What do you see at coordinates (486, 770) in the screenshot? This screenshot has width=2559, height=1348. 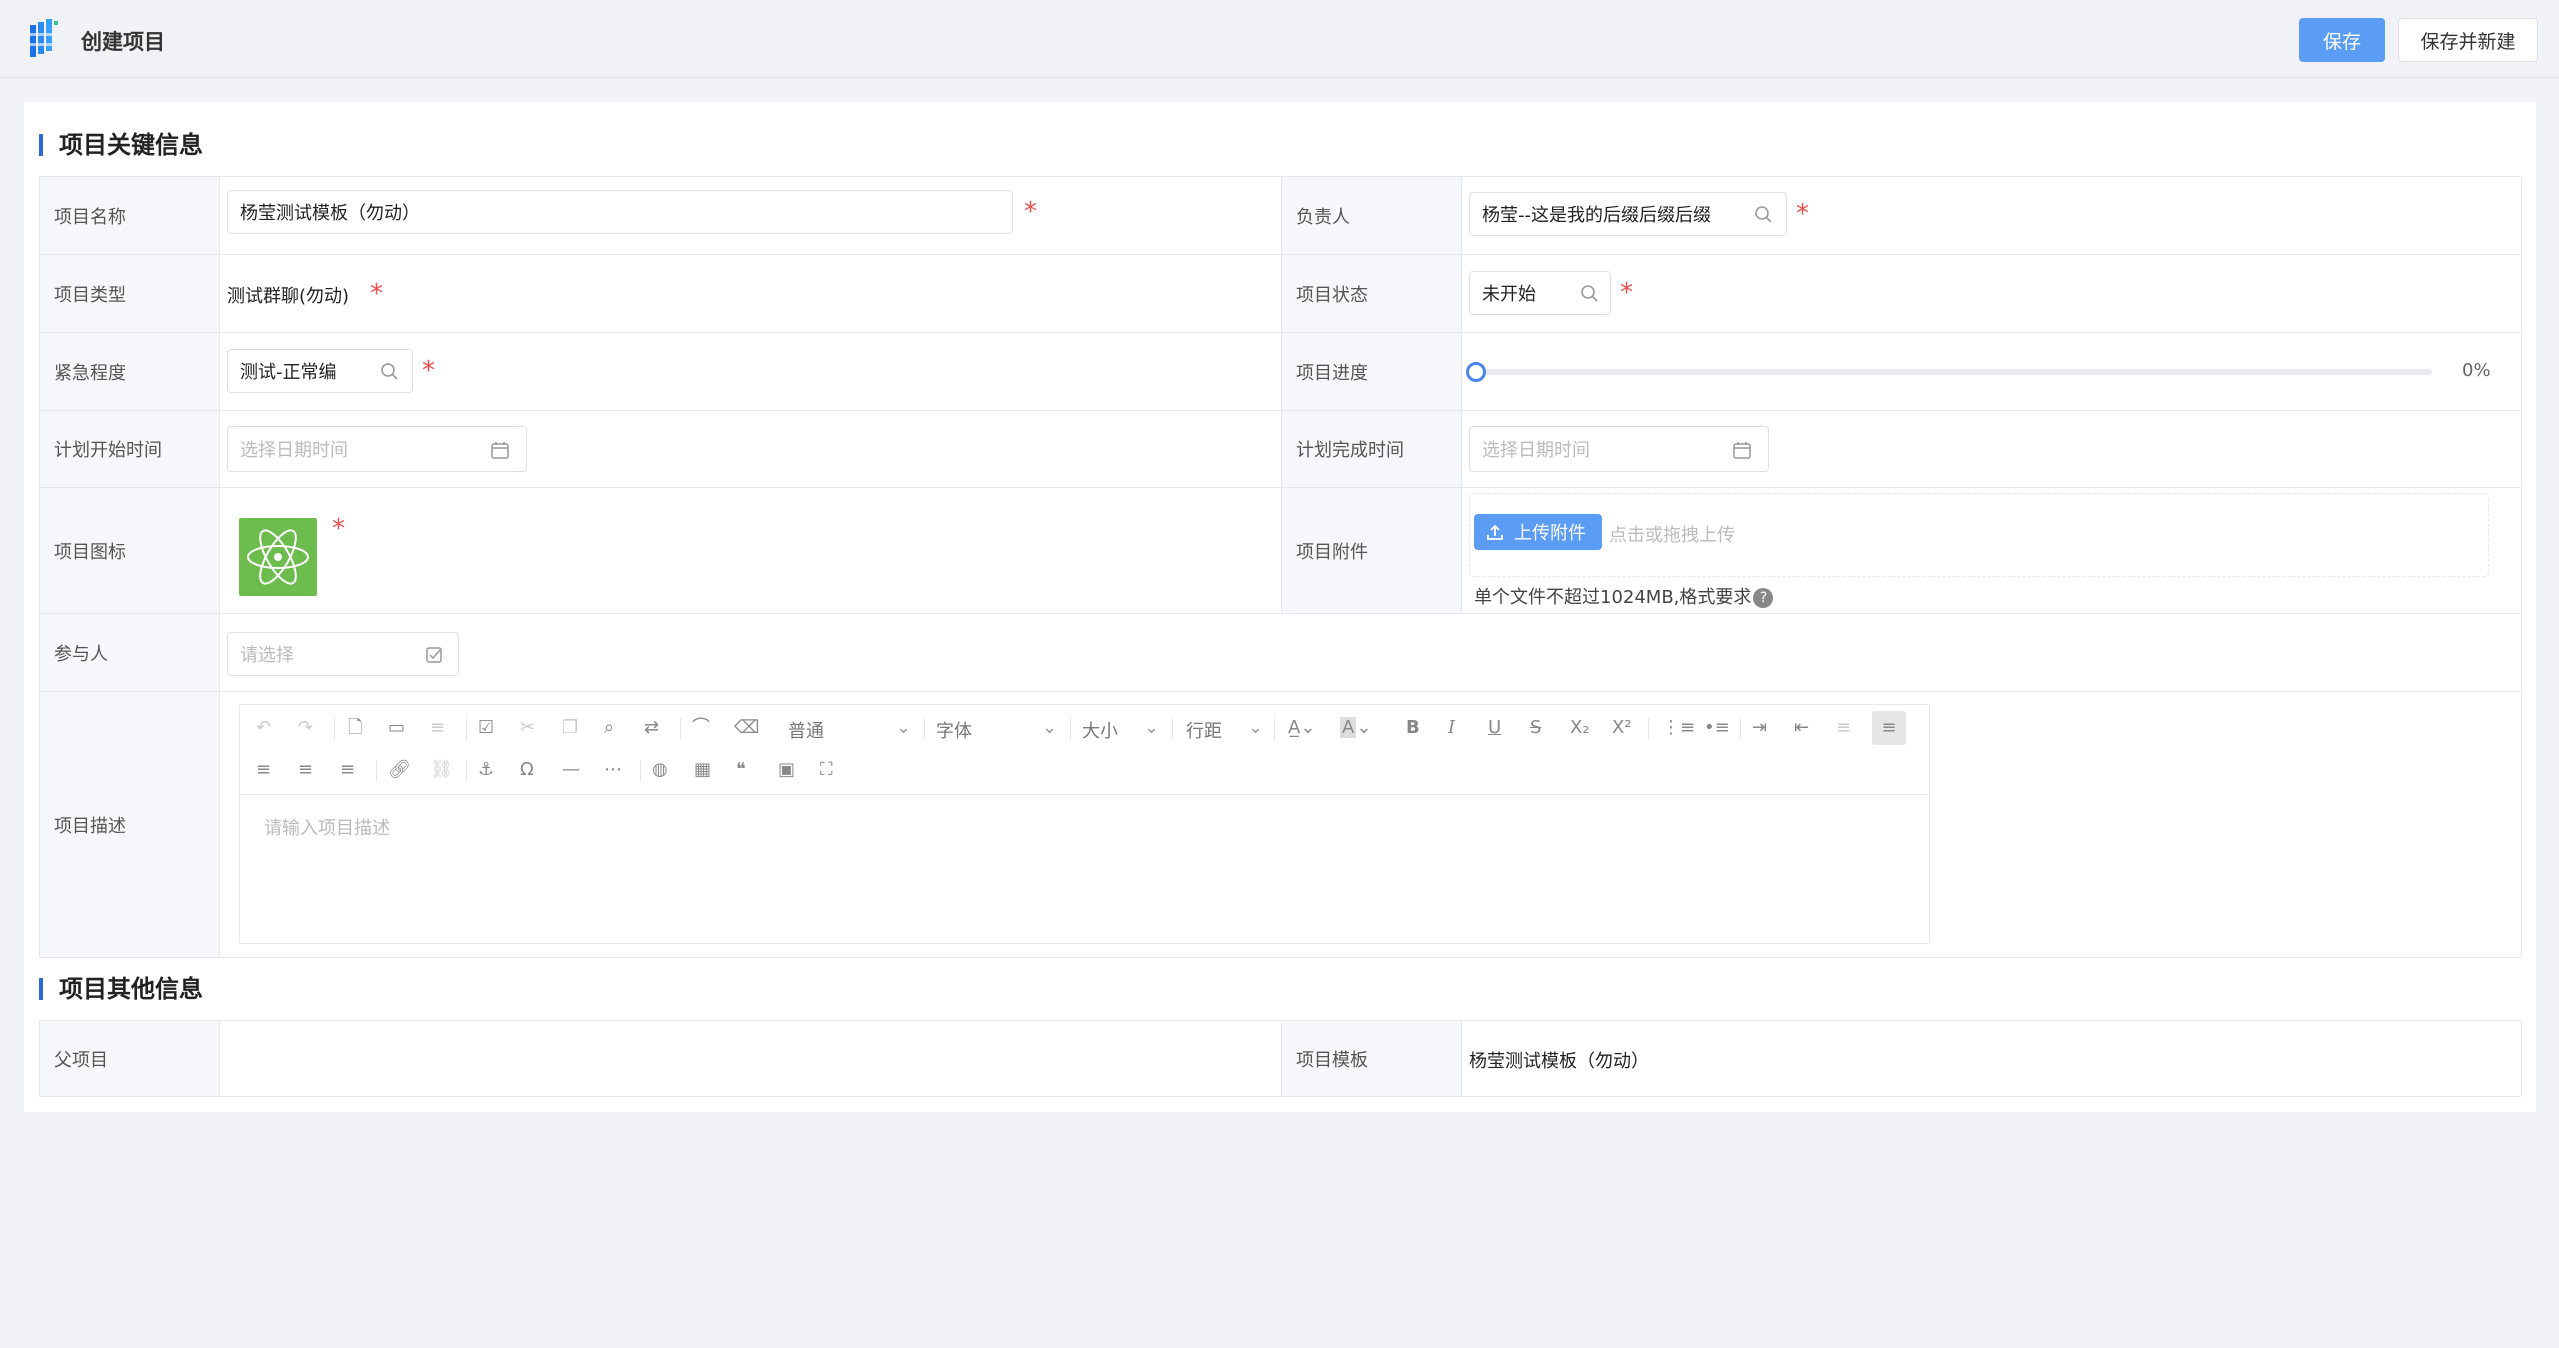 I see `anchor-icon: ⚓︎` at bounding box center [486, 770].